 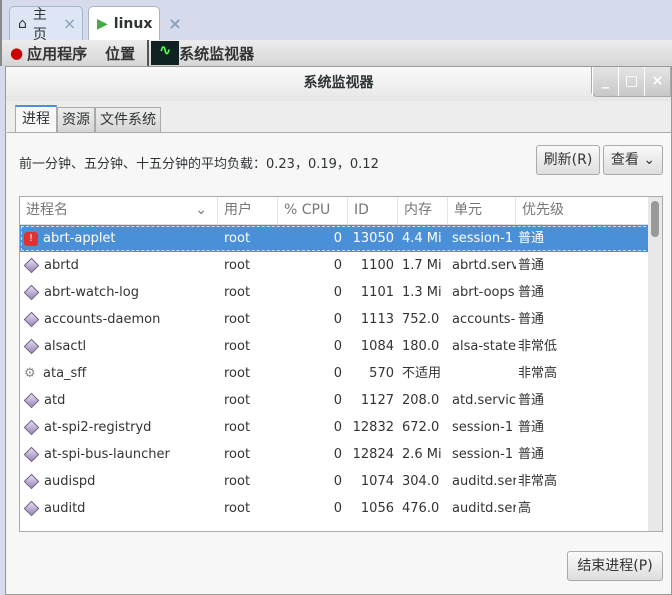 What do you see at coordinates (98, 427) in the screenshot?
I see `process-name: at-spi2-registryd` at bounding box center [98, 427].